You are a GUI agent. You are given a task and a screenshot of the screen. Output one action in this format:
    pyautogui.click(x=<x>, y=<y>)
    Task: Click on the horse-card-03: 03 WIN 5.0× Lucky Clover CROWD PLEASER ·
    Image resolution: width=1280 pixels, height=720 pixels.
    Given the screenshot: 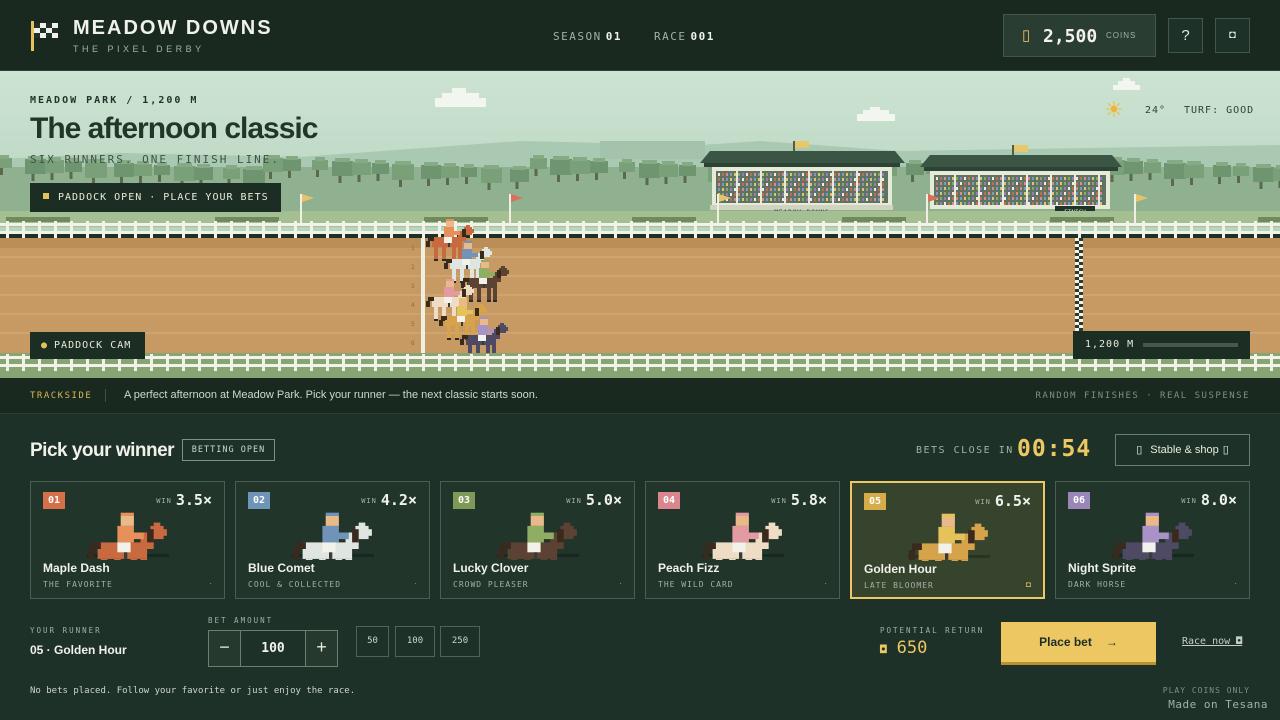 What is the action you would take?
    pyautogui.click(x=537, y=540)
    